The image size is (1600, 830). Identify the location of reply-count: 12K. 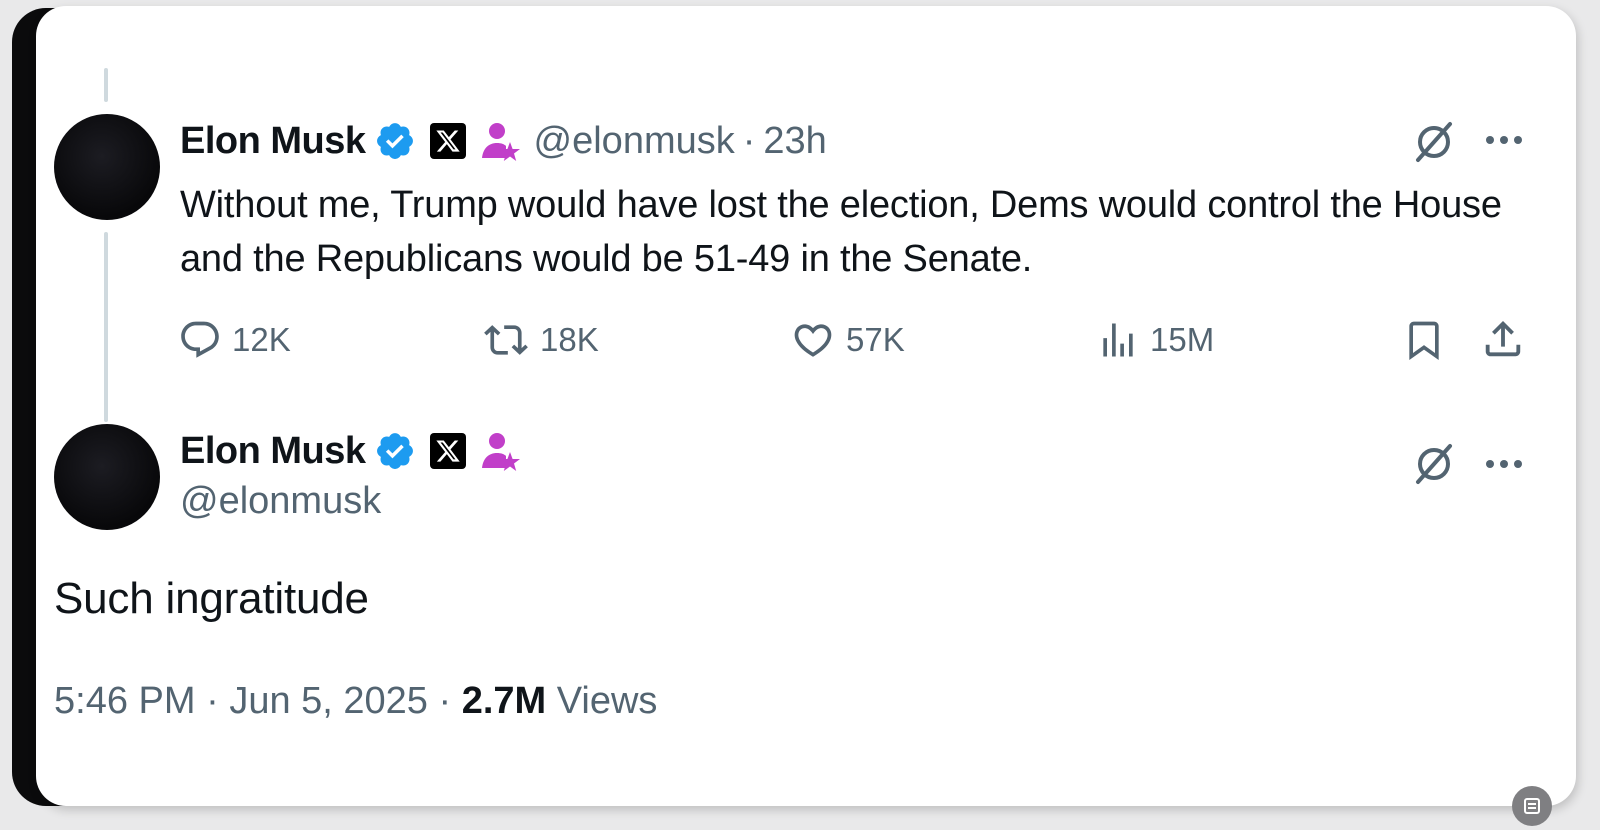
(261, 339).